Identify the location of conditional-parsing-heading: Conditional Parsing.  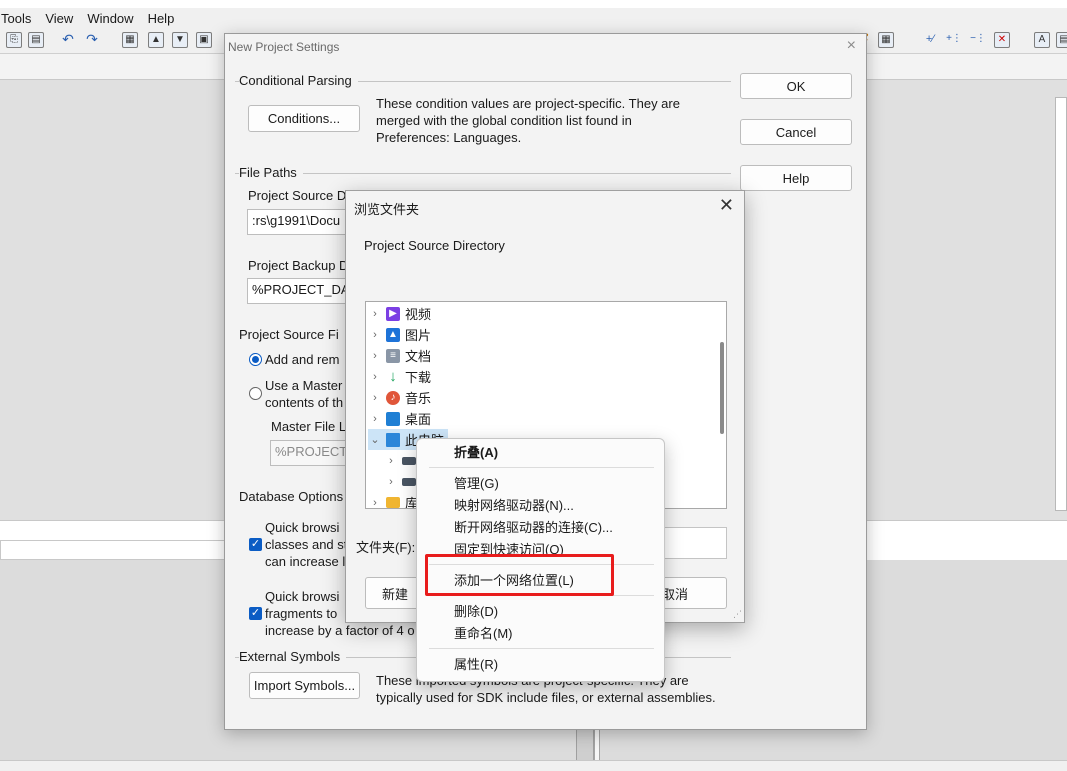
(298, 80).